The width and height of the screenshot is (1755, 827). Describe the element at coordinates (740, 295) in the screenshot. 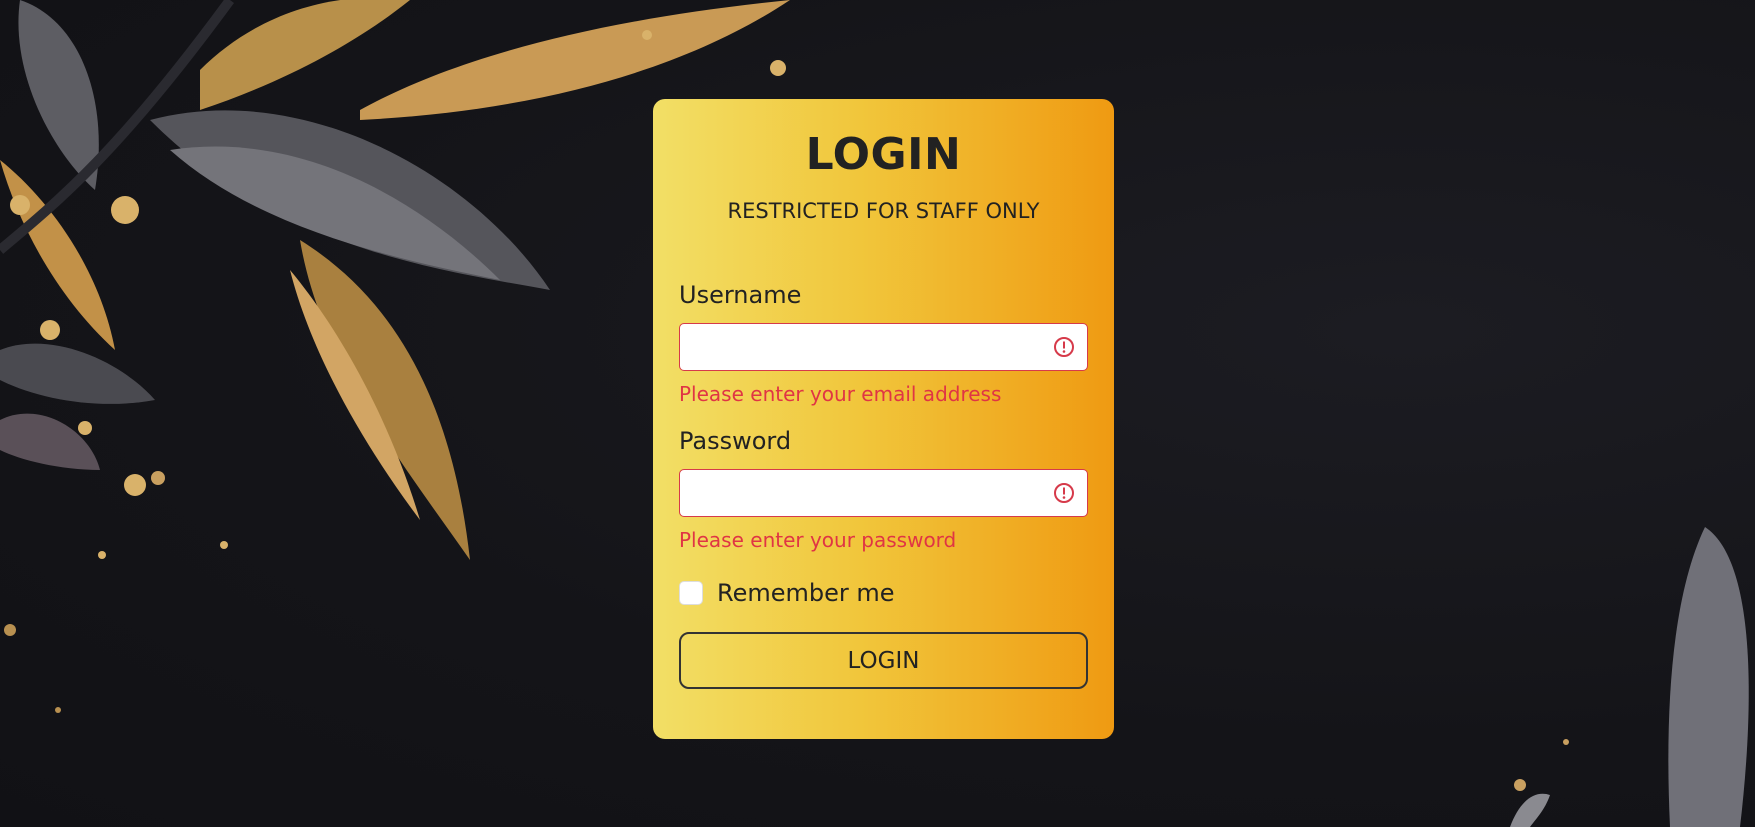

I see `username-label: Username` at that location.